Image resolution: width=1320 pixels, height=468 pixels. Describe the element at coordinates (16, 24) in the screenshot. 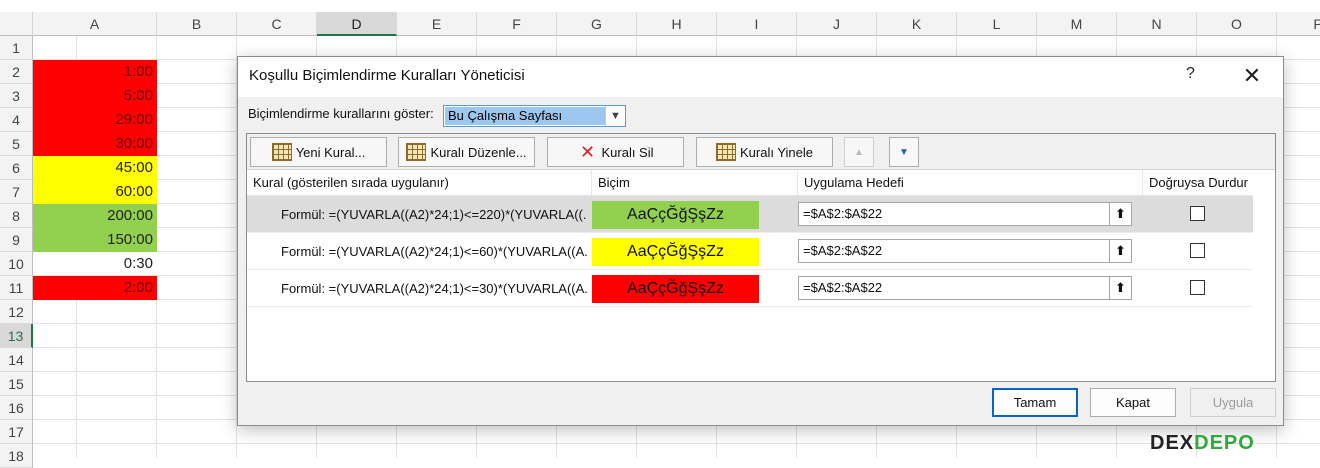

I see `select-all-corner` at that location.